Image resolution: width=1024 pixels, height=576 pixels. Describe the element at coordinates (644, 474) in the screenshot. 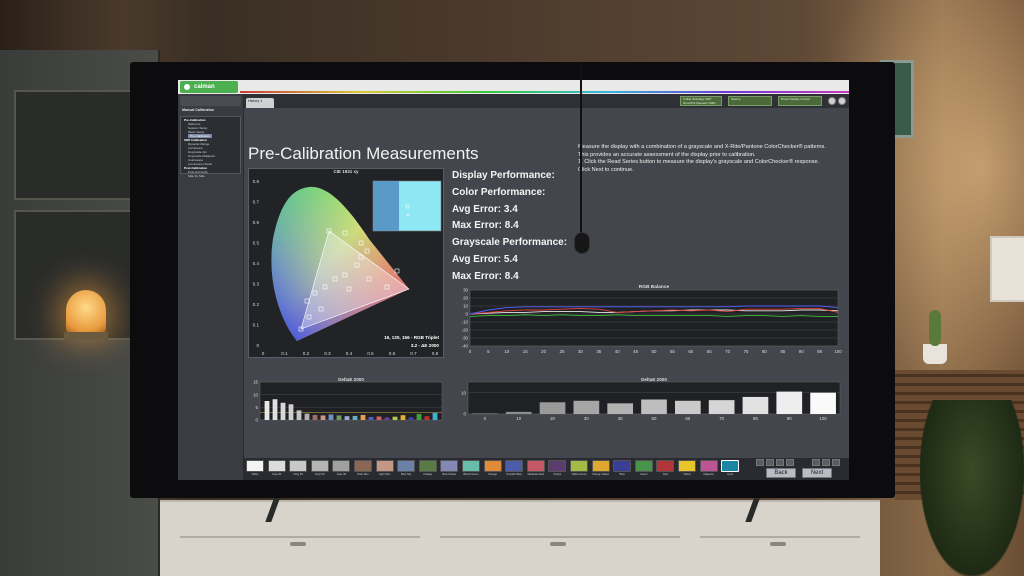

I see `swatch-label: Green` at that location.